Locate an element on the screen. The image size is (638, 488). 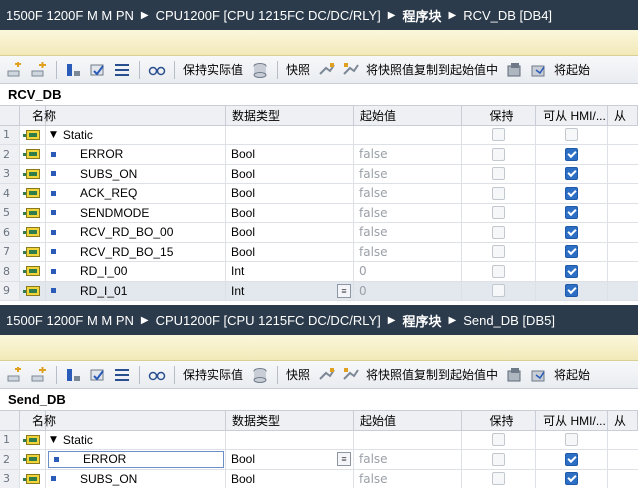
breadcrumb-item: Send_DB [DB5] is located at coordinates (509, 320).